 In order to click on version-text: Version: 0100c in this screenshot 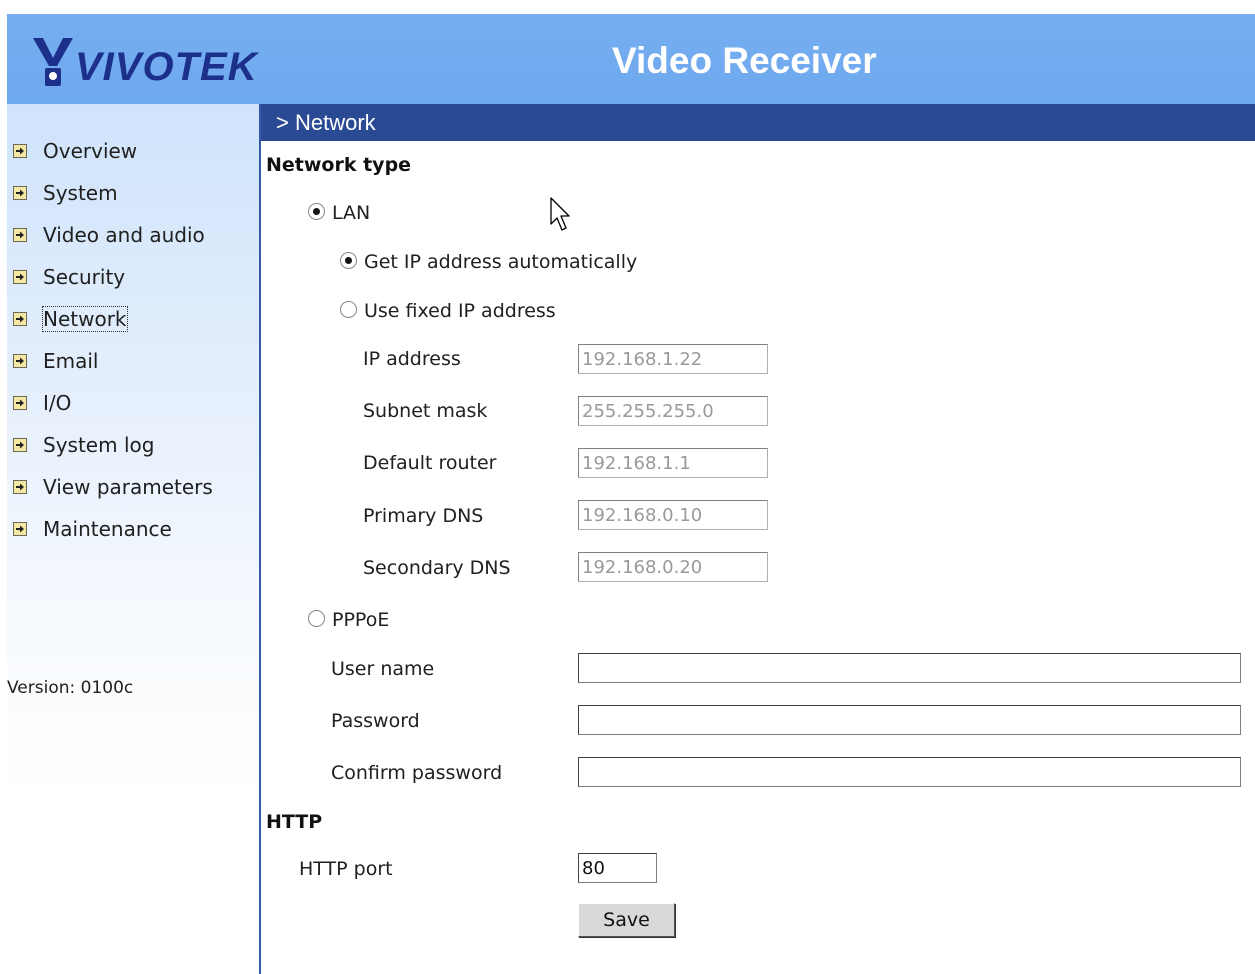, I will do `click(70, 688)`.